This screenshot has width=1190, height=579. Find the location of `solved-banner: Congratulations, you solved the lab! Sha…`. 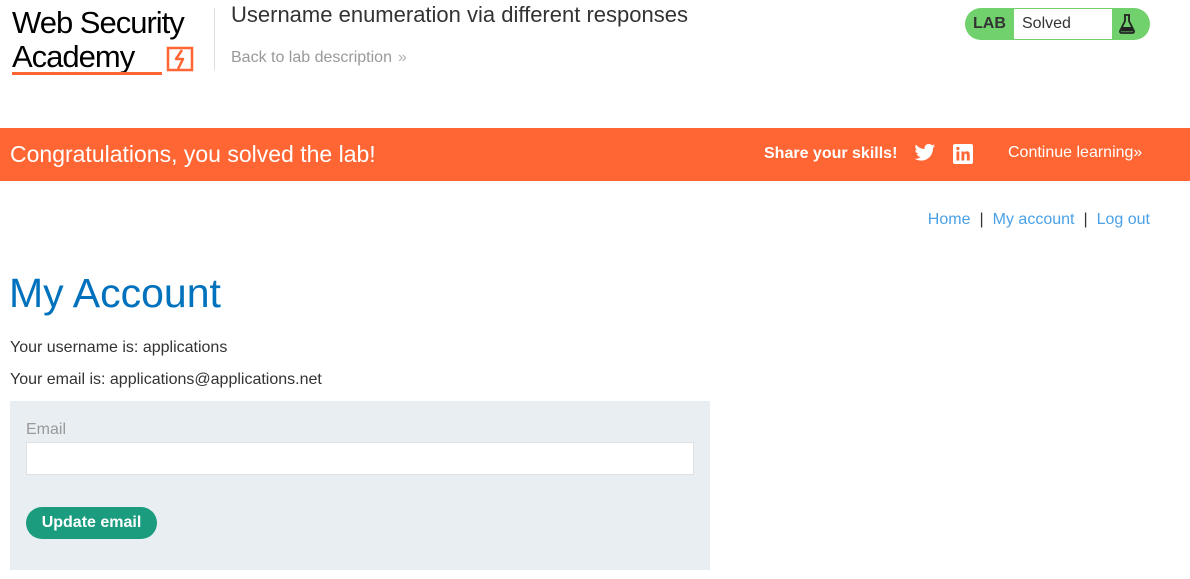

solved-banner: Congratulations, you solved the lab! Sha… is located at coordinates (595, 154).